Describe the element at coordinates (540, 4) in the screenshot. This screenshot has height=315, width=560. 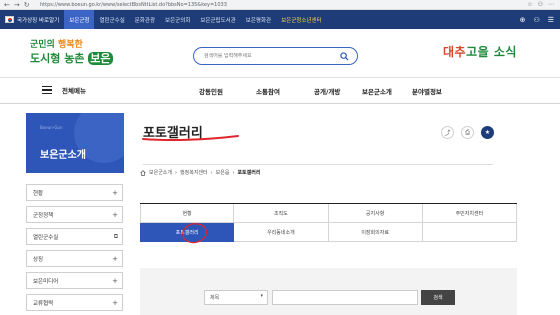
I see `profile-icon: ⚇` at that location.